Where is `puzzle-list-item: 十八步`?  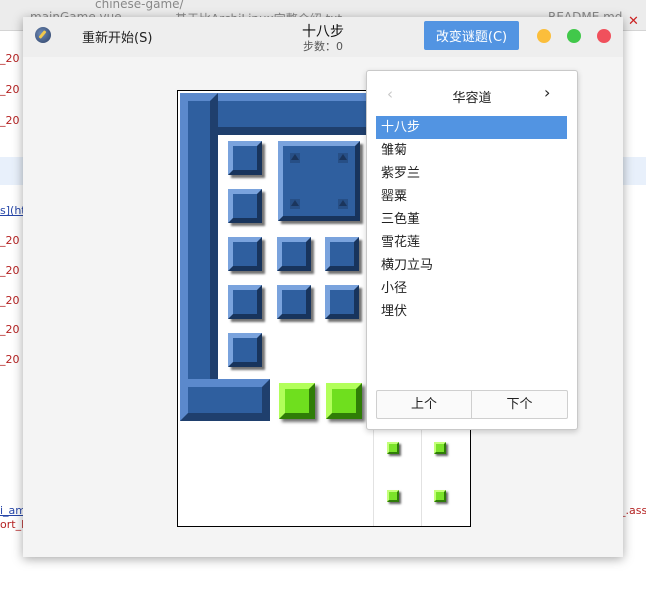 puzzle-list-item: 十八步 is located at coordinates (471, 127).